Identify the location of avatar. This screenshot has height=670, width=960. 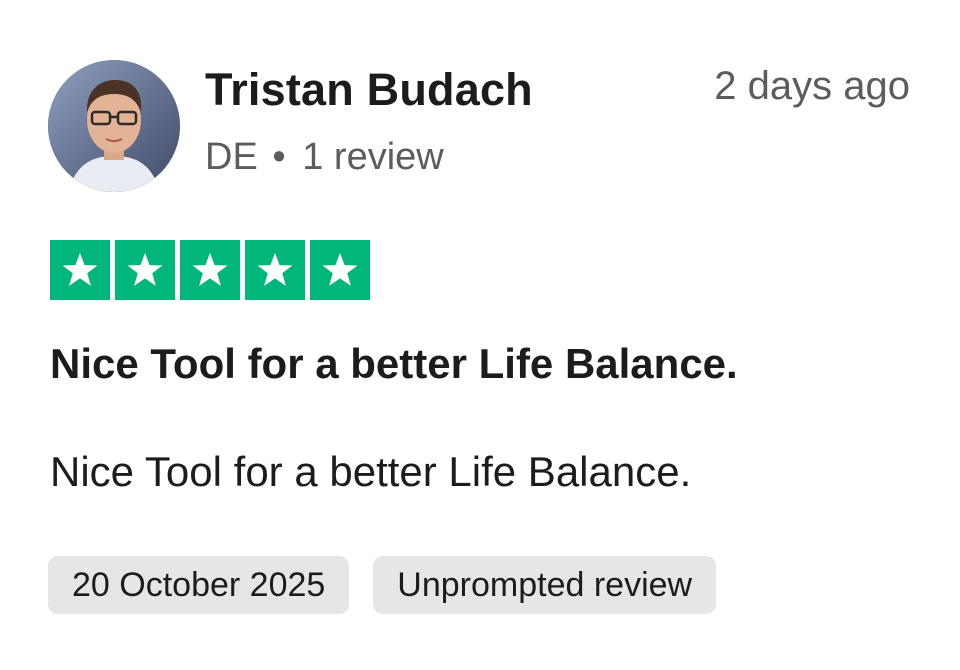
(114, 126).